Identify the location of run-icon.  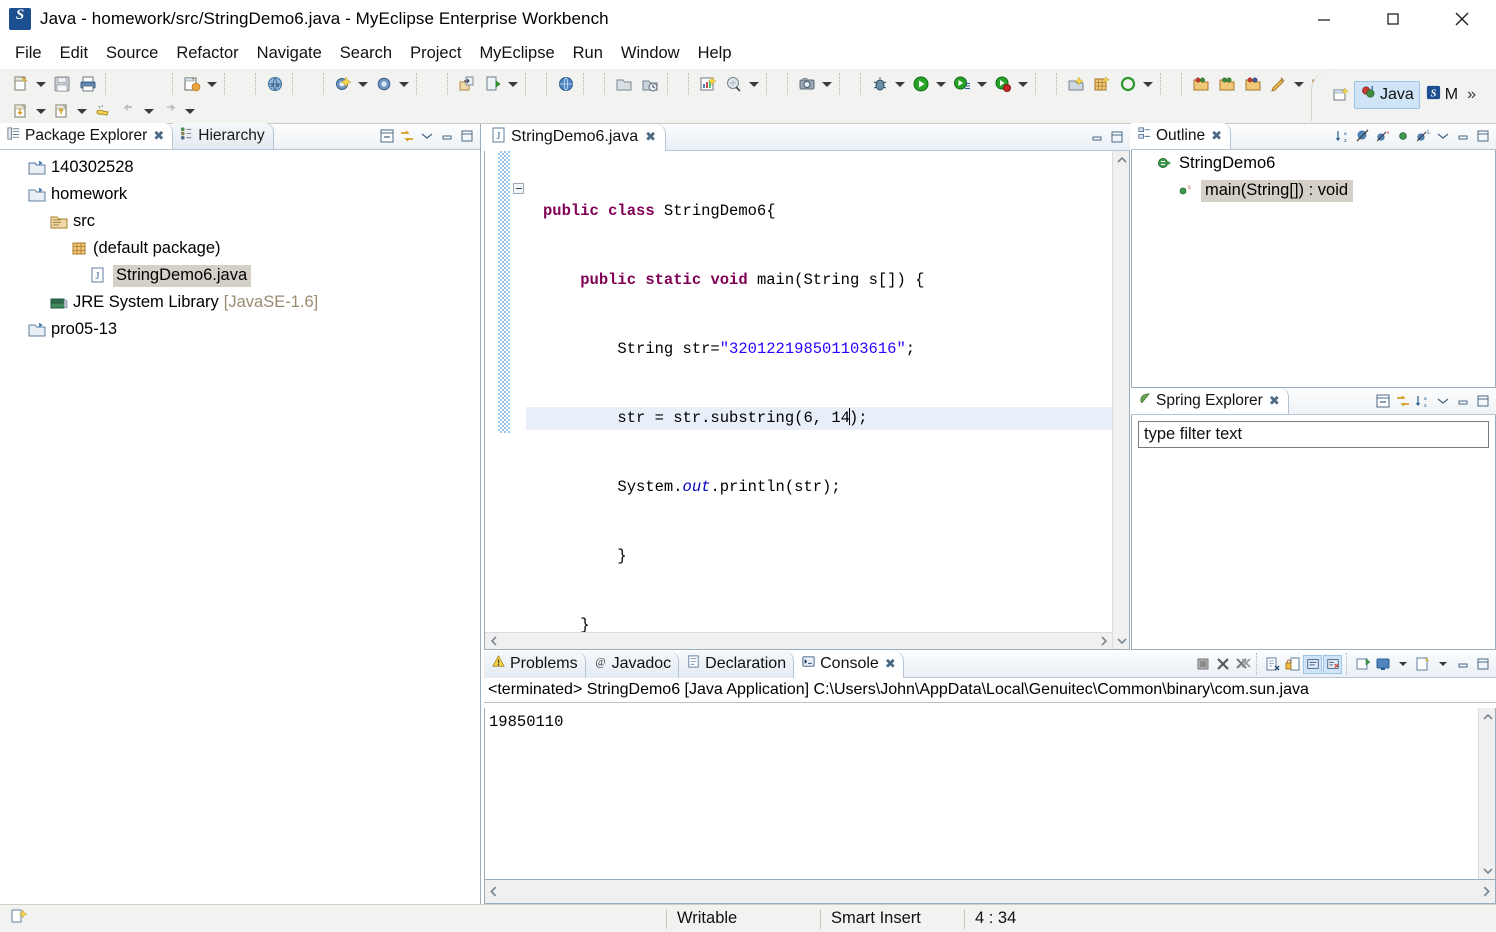
(921, 84).